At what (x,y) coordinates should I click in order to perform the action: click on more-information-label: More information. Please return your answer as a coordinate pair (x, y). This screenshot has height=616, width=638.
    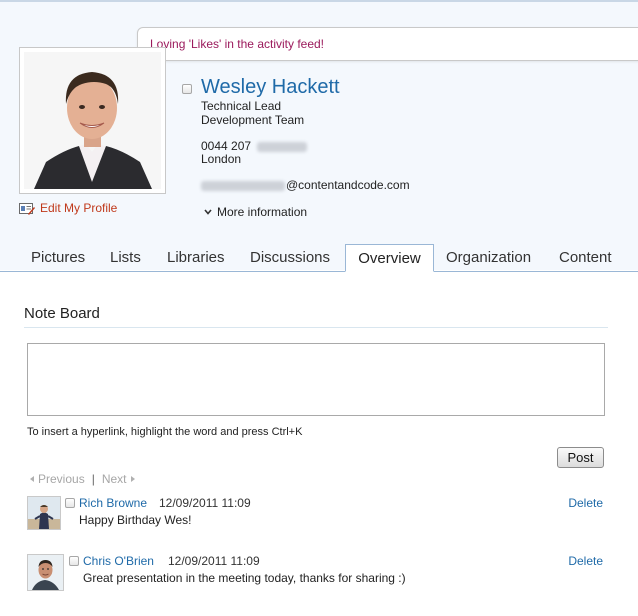
    Looking at the image, I should click on (262, 212).